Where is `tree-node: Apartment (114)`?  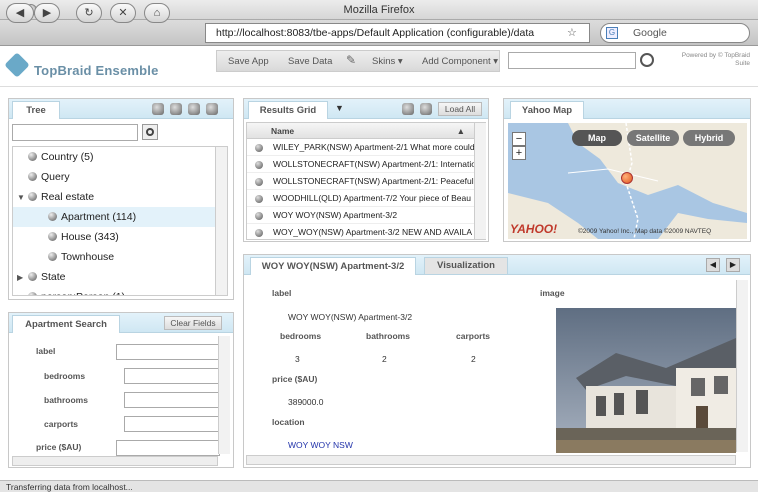 tree-node: Apartment (114) is located at coordinates (120, 217).